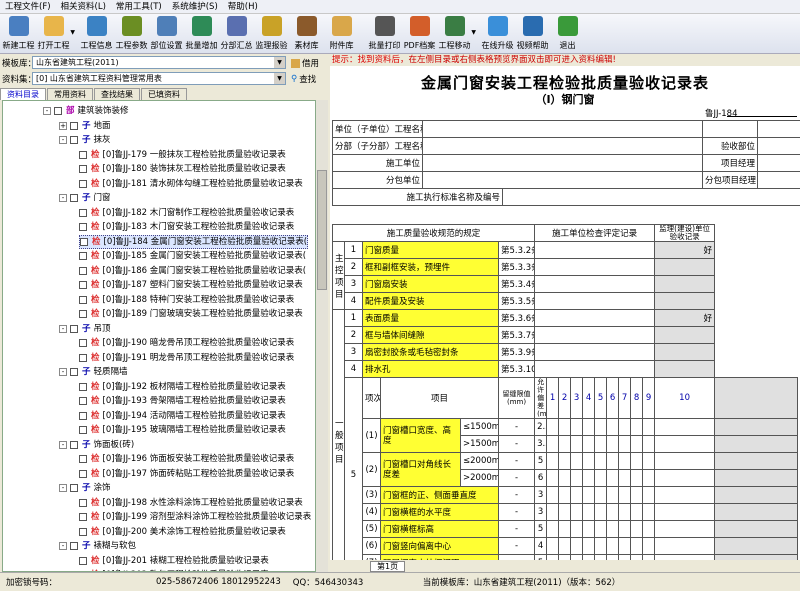  I want to click on tree-node: - 部建筑装饰装修, so click(86, 111).